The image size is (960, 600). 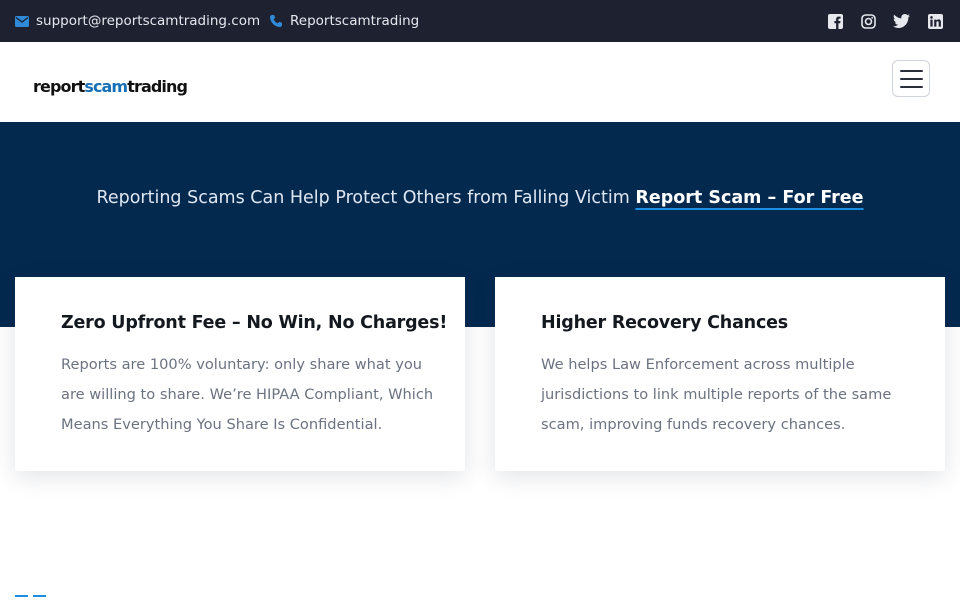 I want to click on menu-toggle-button, so click(x=911, y=78).